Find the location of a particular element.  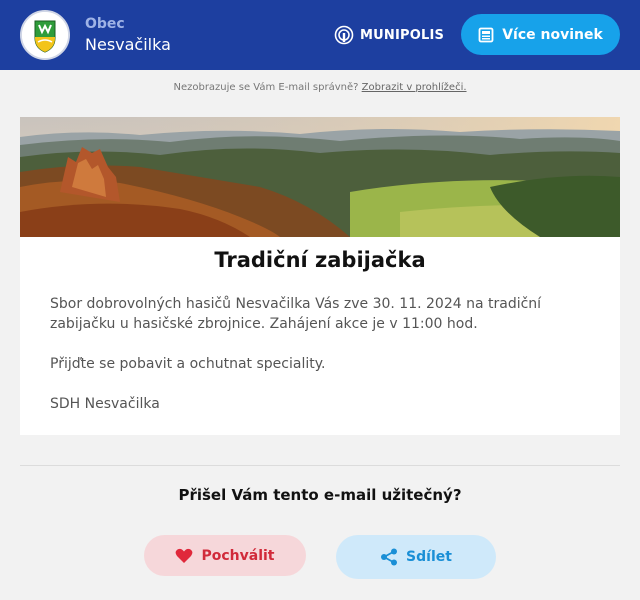

share-label: Sdílet is located at coordinates (429, 557).